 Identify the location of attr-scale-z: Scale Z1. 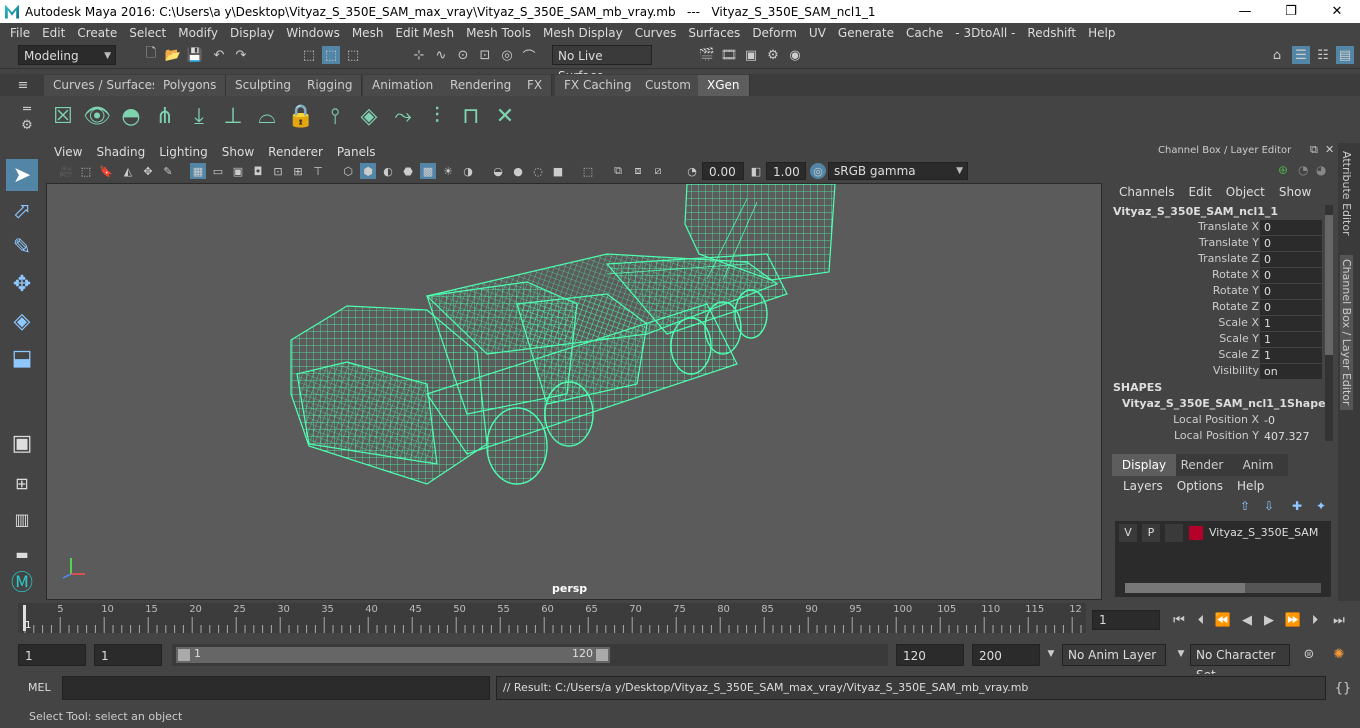
(1222, 356).